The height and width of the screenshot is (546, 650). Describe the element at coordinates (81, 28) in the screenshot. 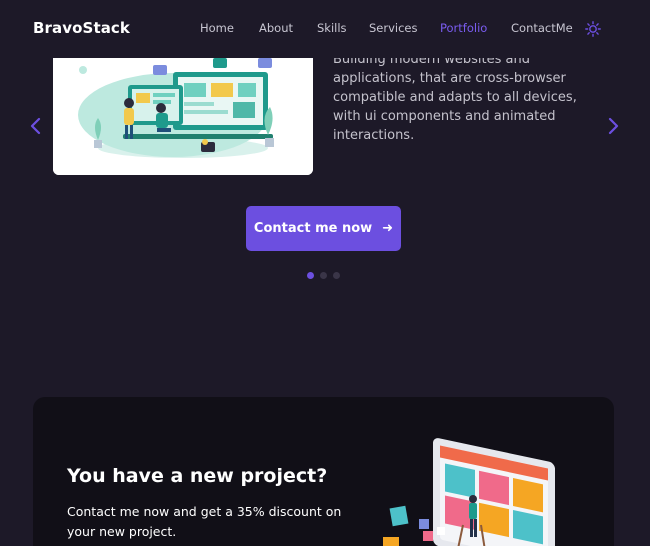

I see `brand-logo: BravoStack` at that location.